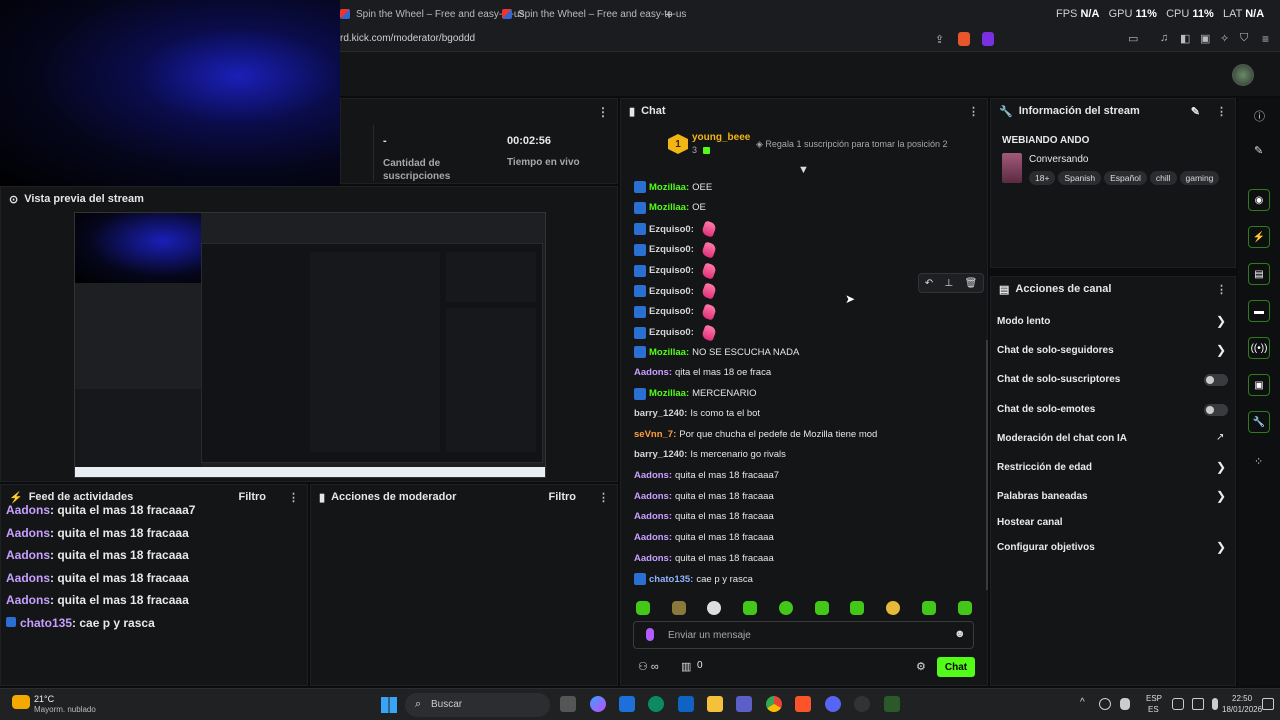 The width and height of the screenshot is (1280, 720). What do you see at coordinates (744, 704) in the screenshot?
I see `teams-icon` at bounding box center [744, 704].